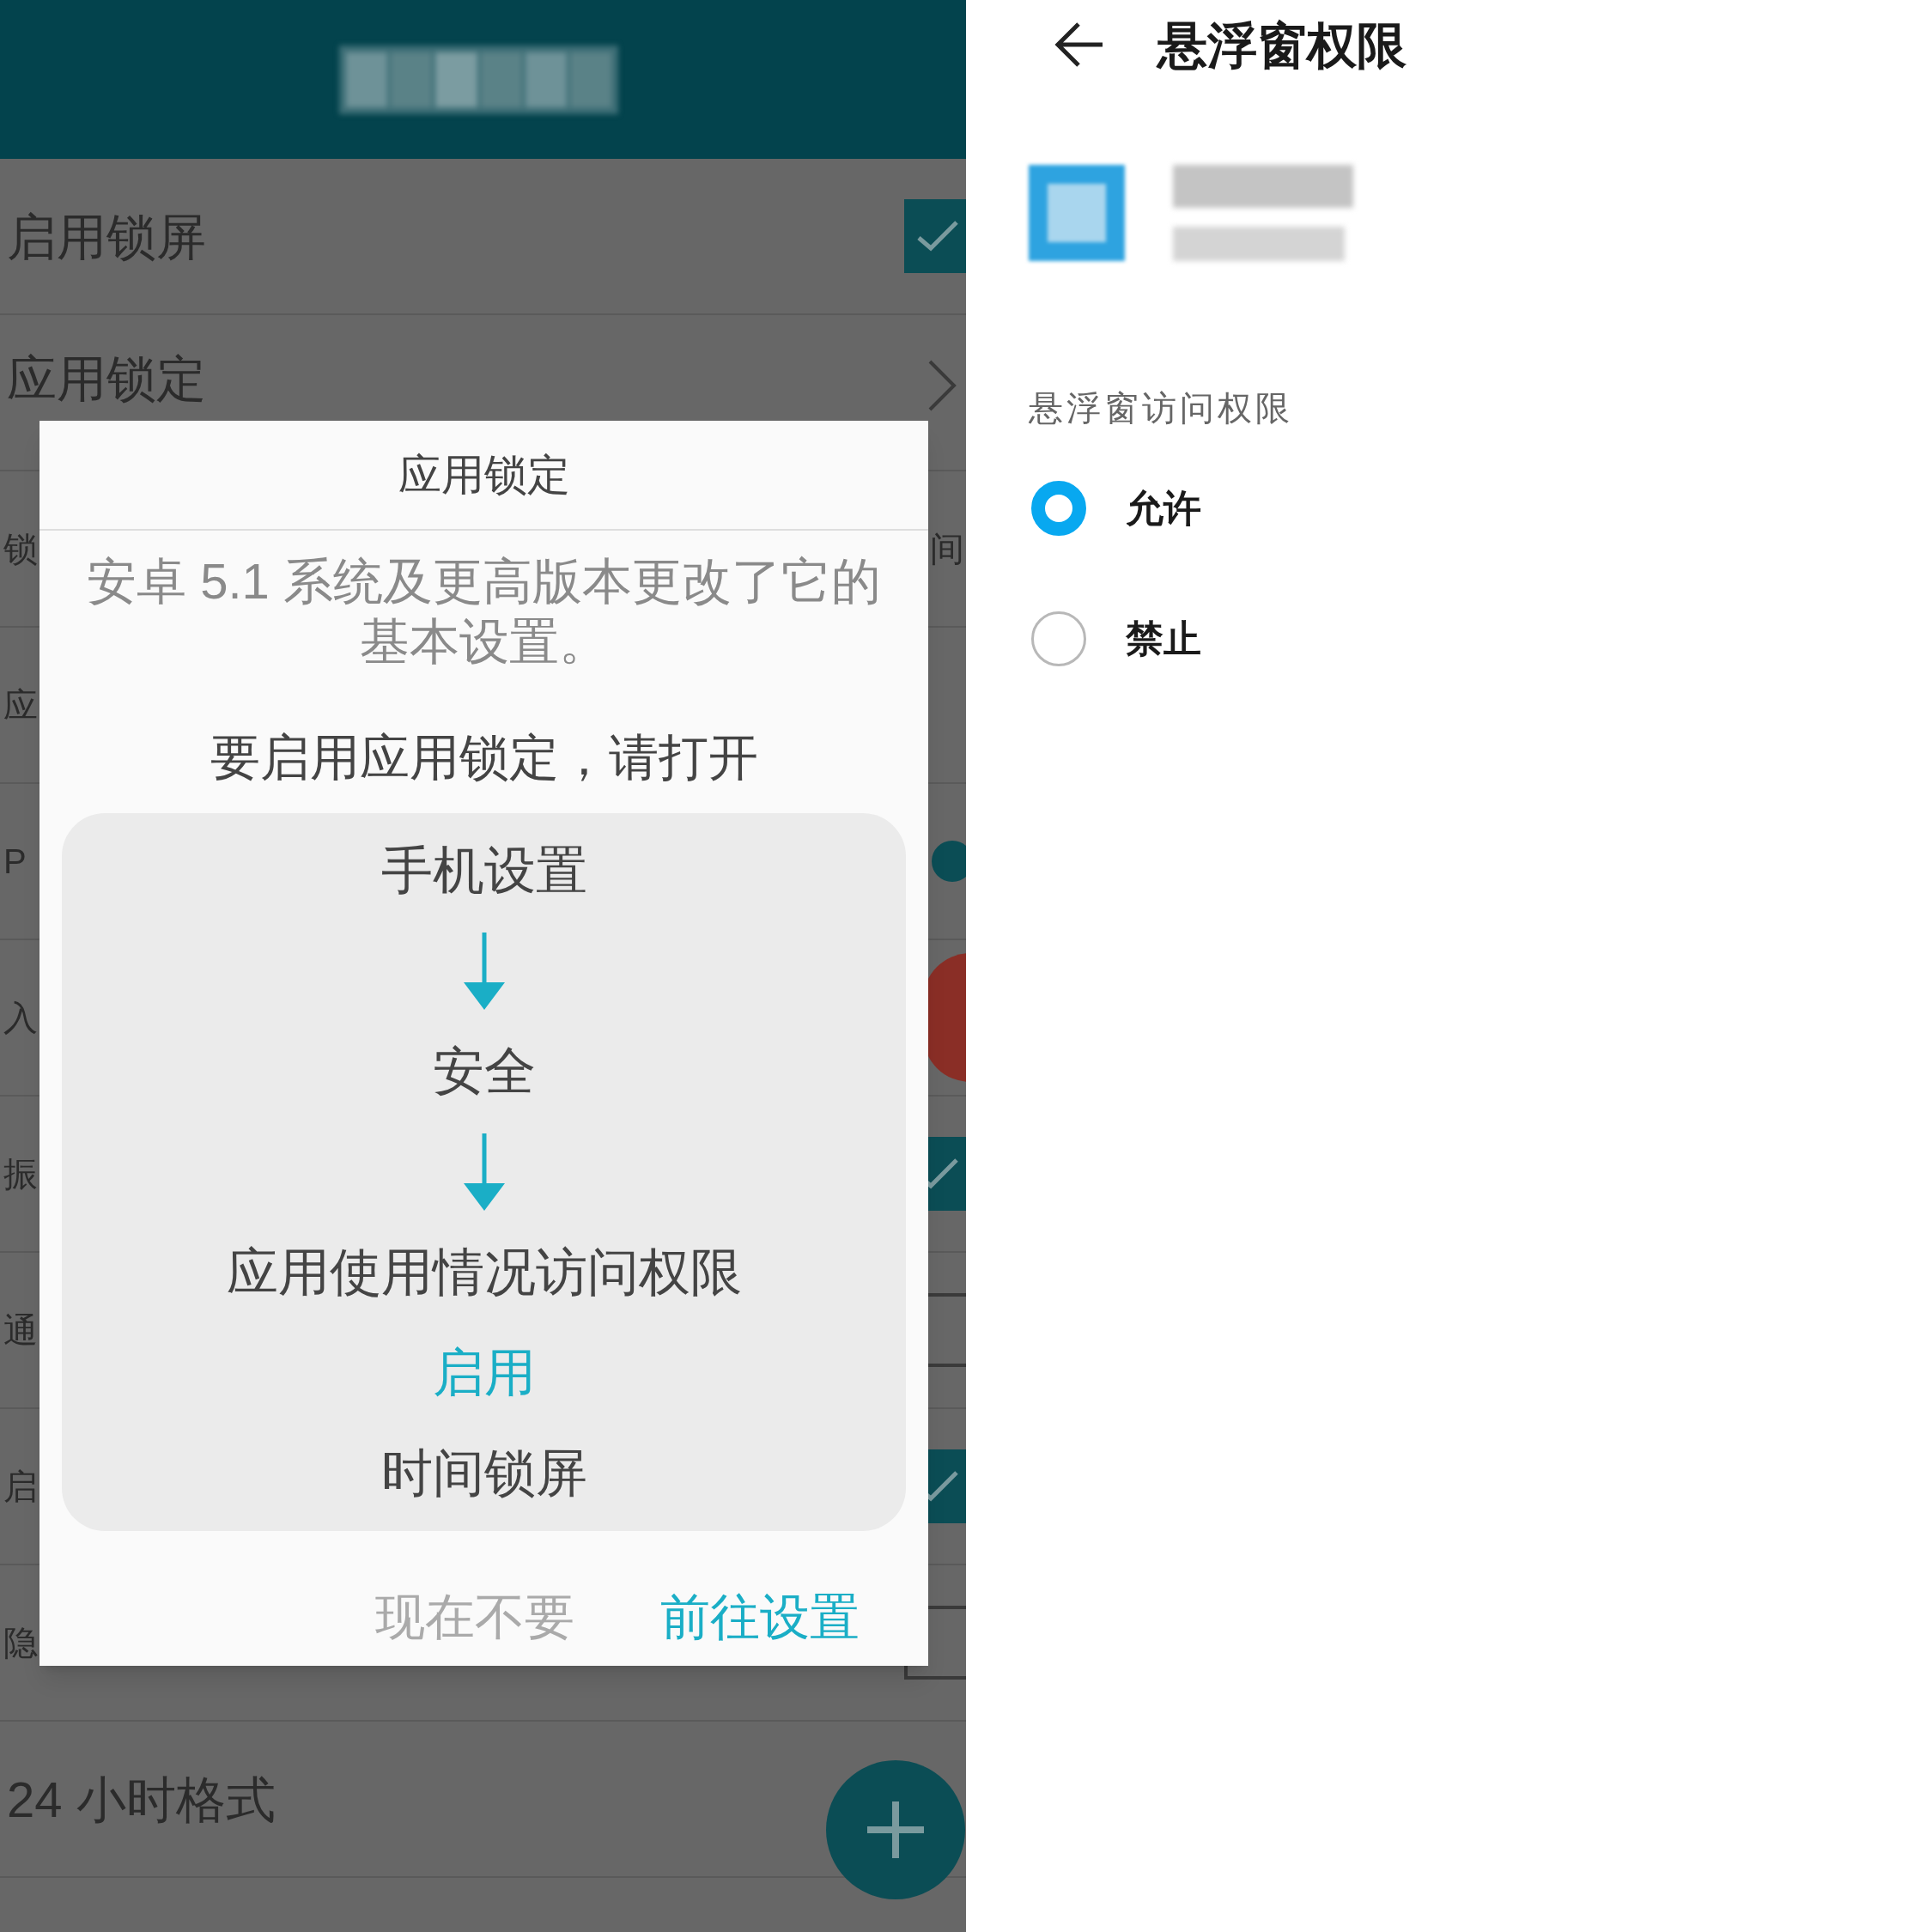 Image resolution: width=1932 pixels, height=1932 pixels. What do you see at coordinates (949, 861) in the screenshot?
I see `toggle-thumb` at bounding box center [949, 861].